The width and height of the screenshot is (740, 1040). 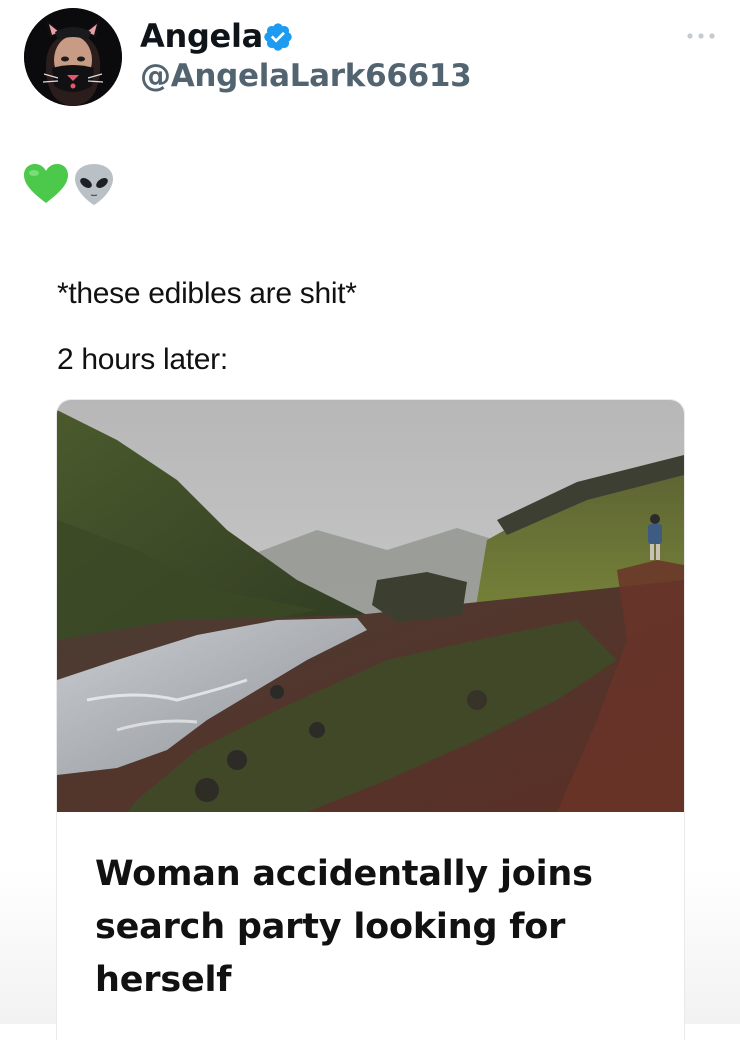 I want to click on meme-caption-bottom: 2 hours later:, so click(x=142, y=359).